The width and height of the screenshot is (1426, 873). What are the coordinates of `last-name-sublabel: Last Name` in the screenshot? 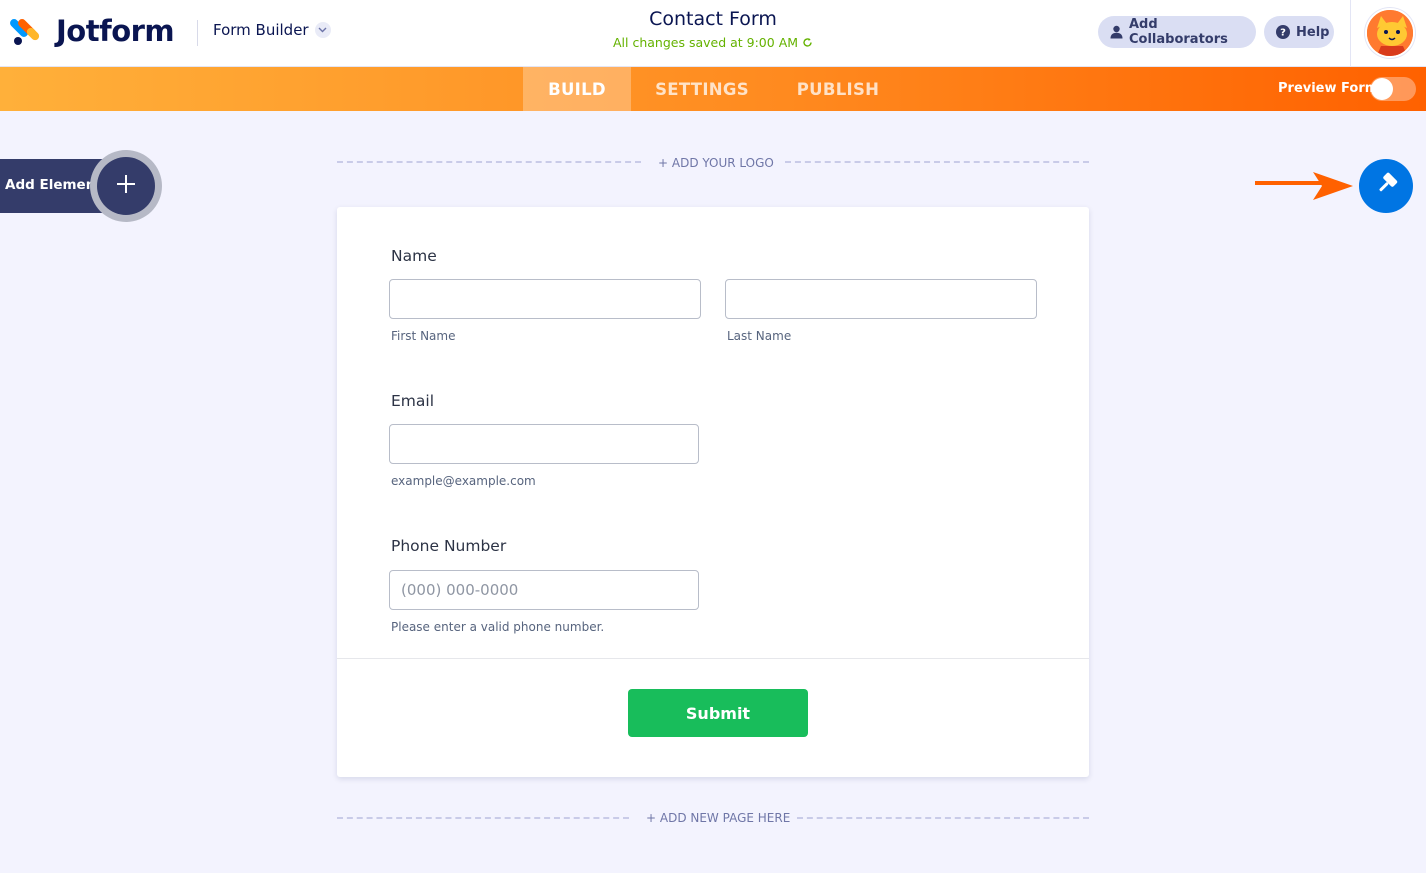 It's located at (759, 336).